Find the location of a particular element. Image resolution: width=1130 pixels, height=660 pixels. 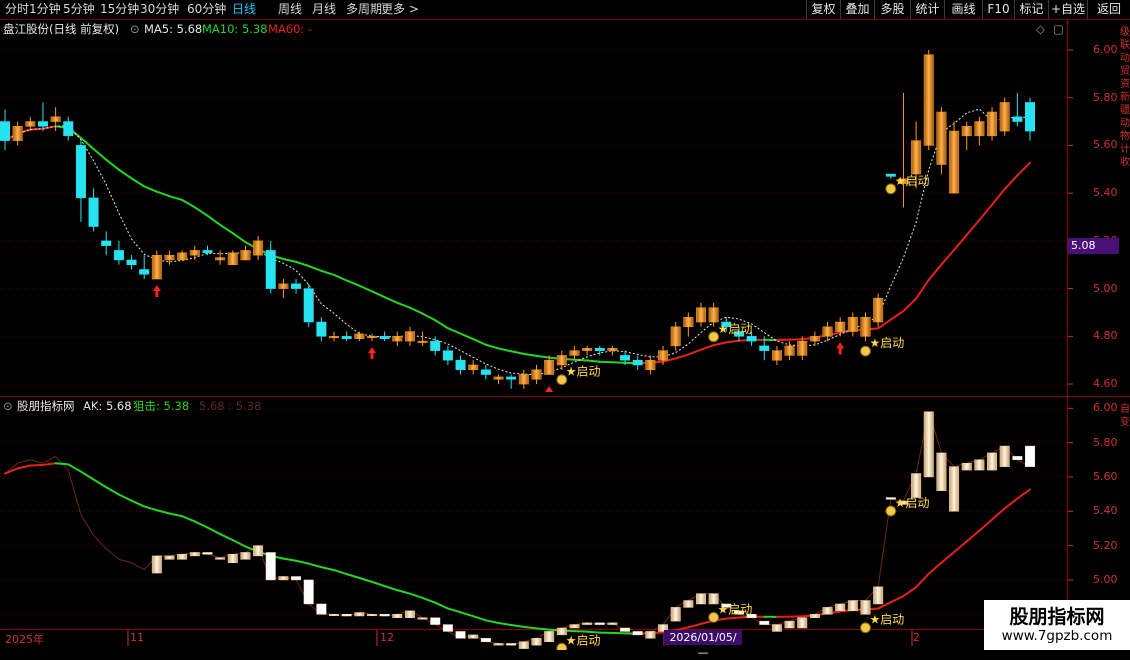

toolbar-button-0: 复权 is located at coordinates (823, 9).